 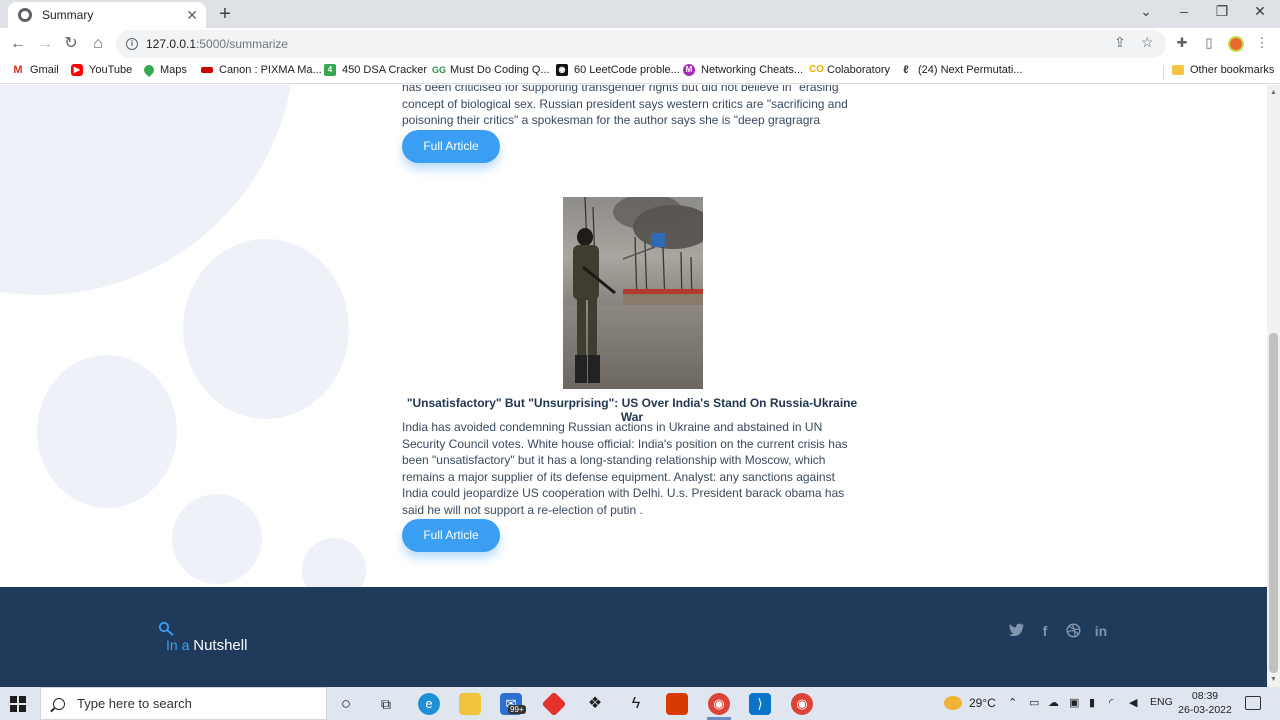 I want to click on twitter-icon, so click(x=1017, y=631).